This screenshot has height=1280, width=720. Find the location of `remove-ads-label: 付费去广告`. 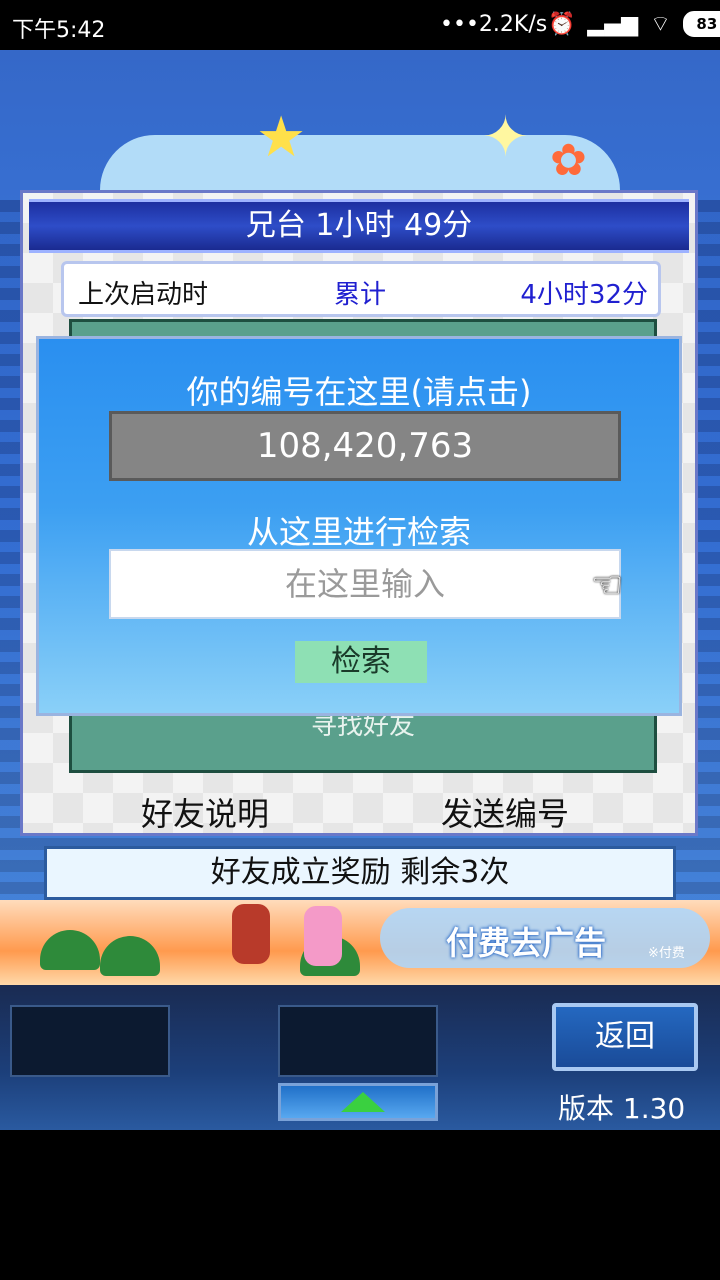

remove-ads-label: 付费去广告 is located at coordinates (526, 943).